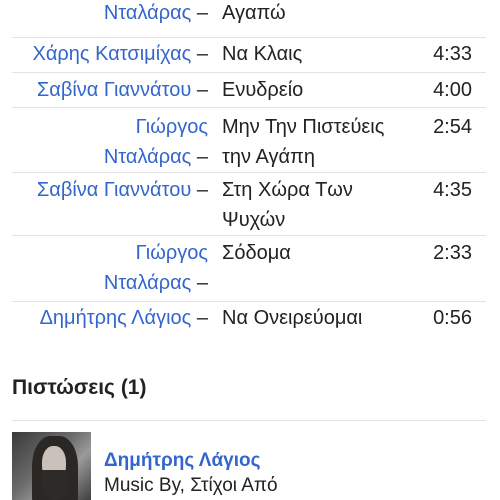  Describe the element at coordinates (287, 190) in the screenshot. I see `title-line1: Στη Χώρα Των` at that location.